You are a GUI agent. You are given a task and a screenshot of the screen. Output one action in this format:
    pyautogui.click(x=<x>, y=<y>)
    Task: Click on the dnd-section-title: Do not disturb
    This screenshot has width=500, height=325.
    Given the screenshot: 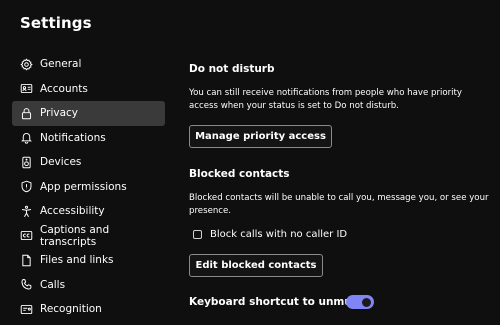 What is the action you would take?
    pyautogui.click(x=232, y=69)
    